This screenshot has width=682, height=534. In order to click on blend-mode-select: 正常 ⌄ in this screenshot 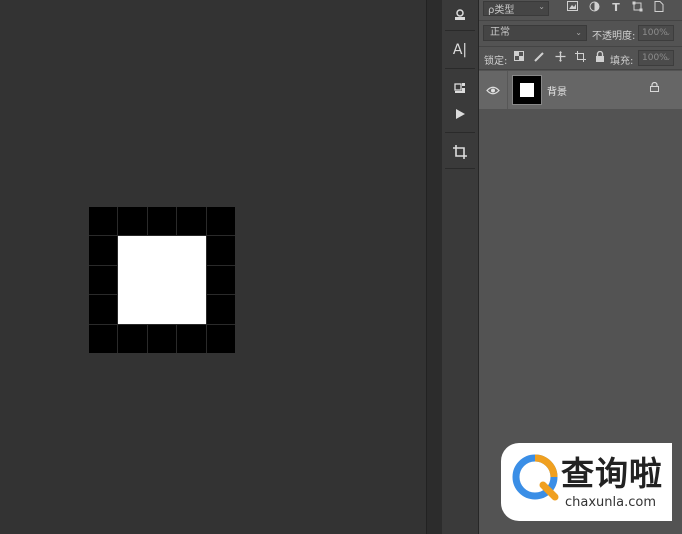, I will do `click(535, 33)`.